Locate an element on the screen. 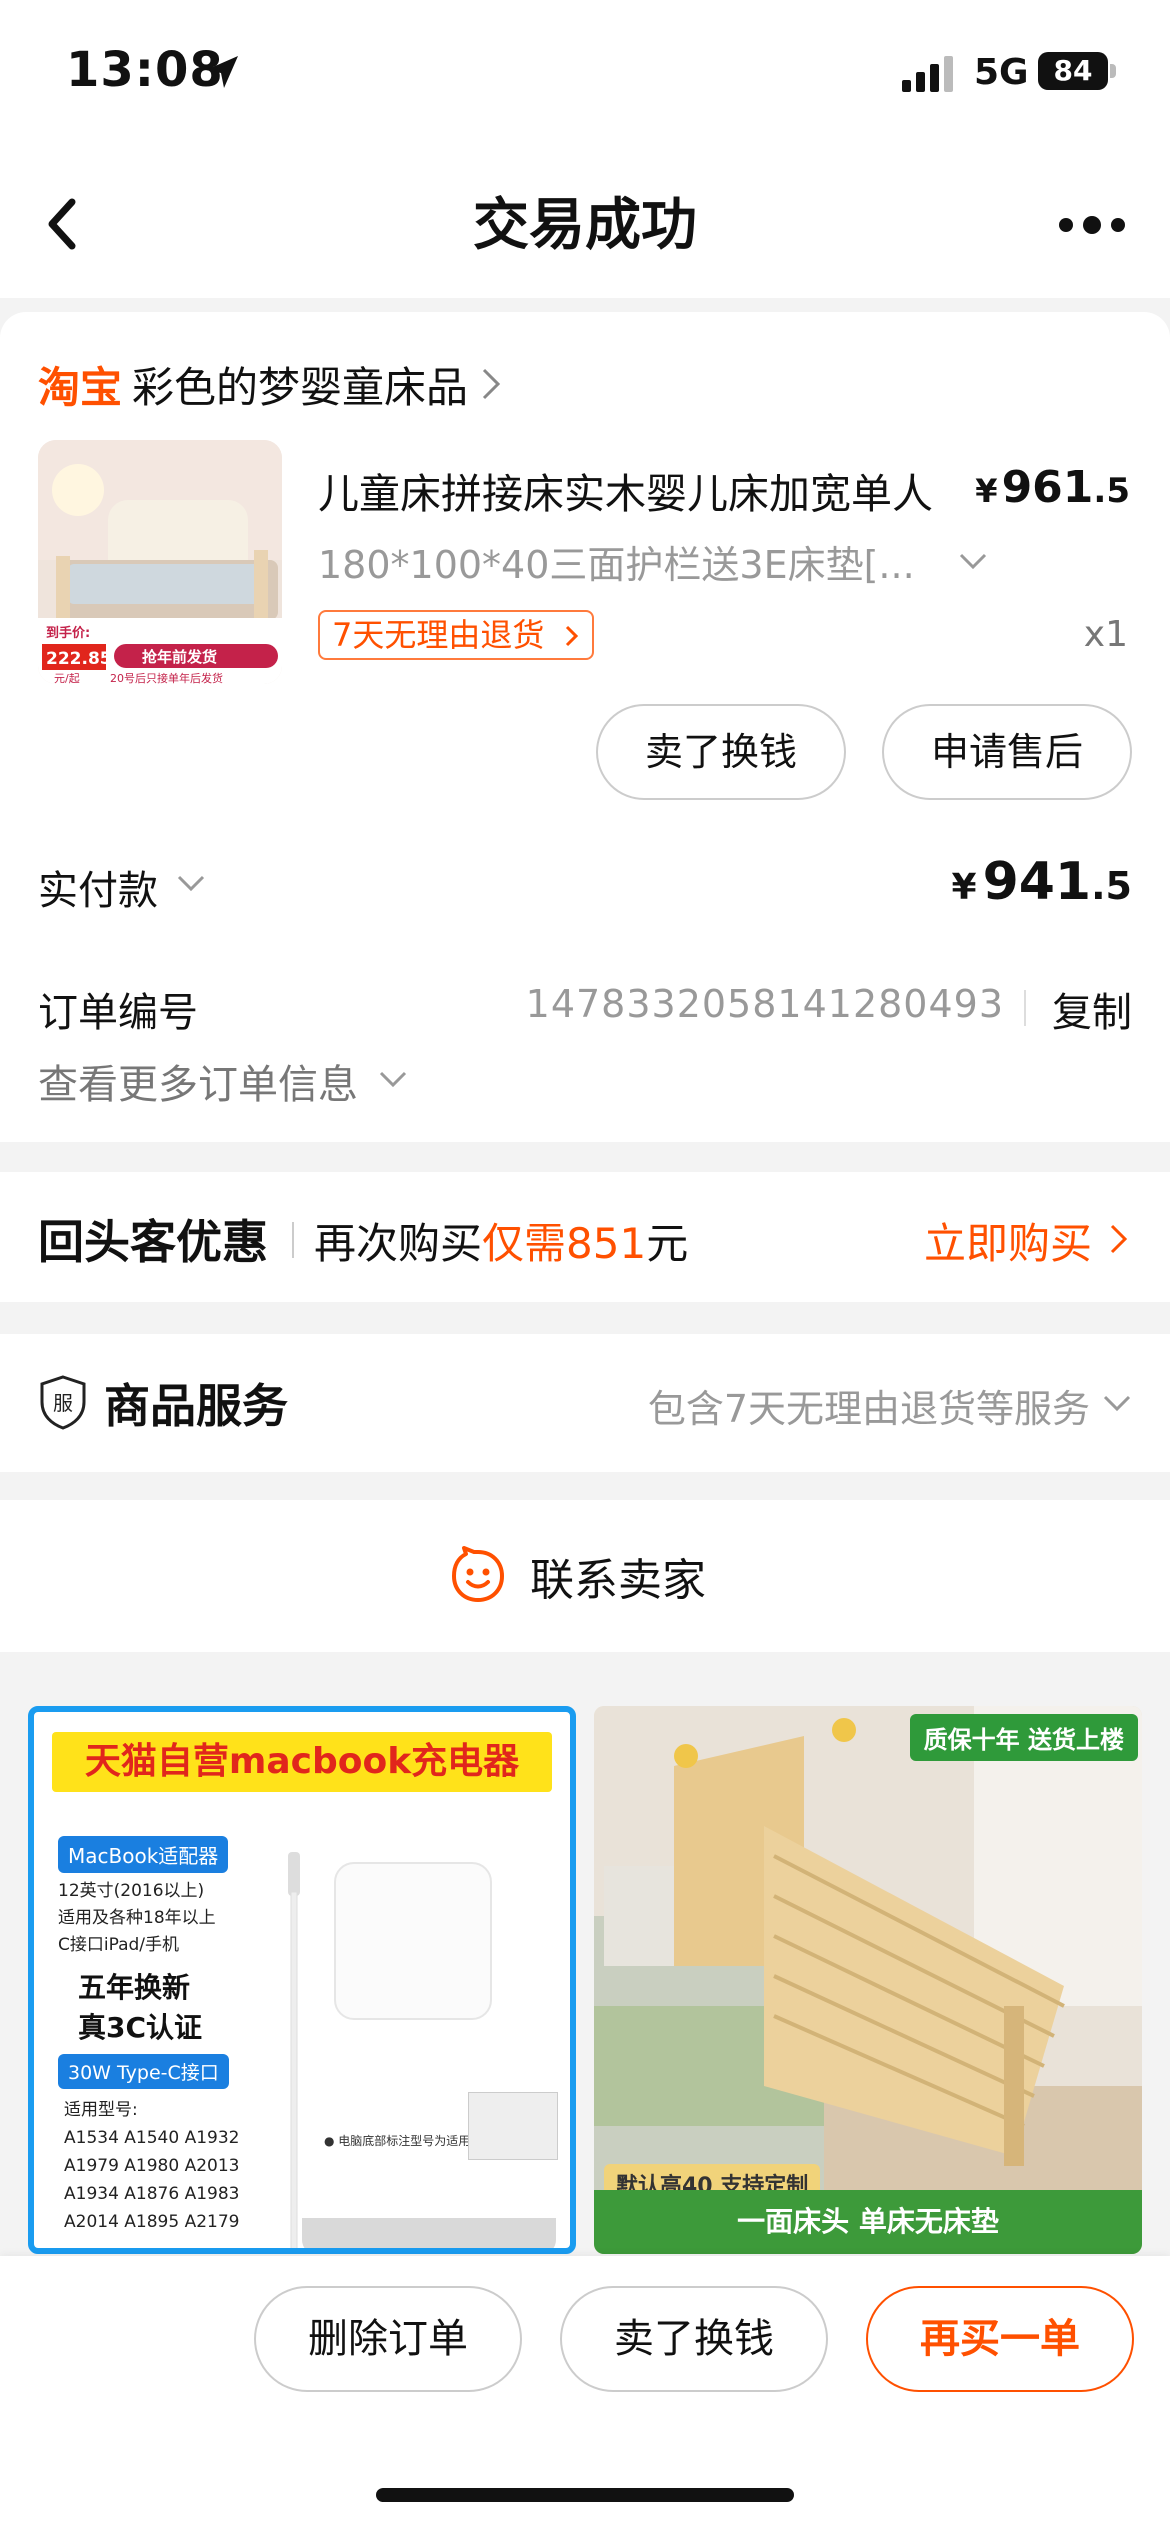 This screenshot has width=1170, height=2532. rec-line: 适用及各种18年以上 is located at coordinates (137, 1918).